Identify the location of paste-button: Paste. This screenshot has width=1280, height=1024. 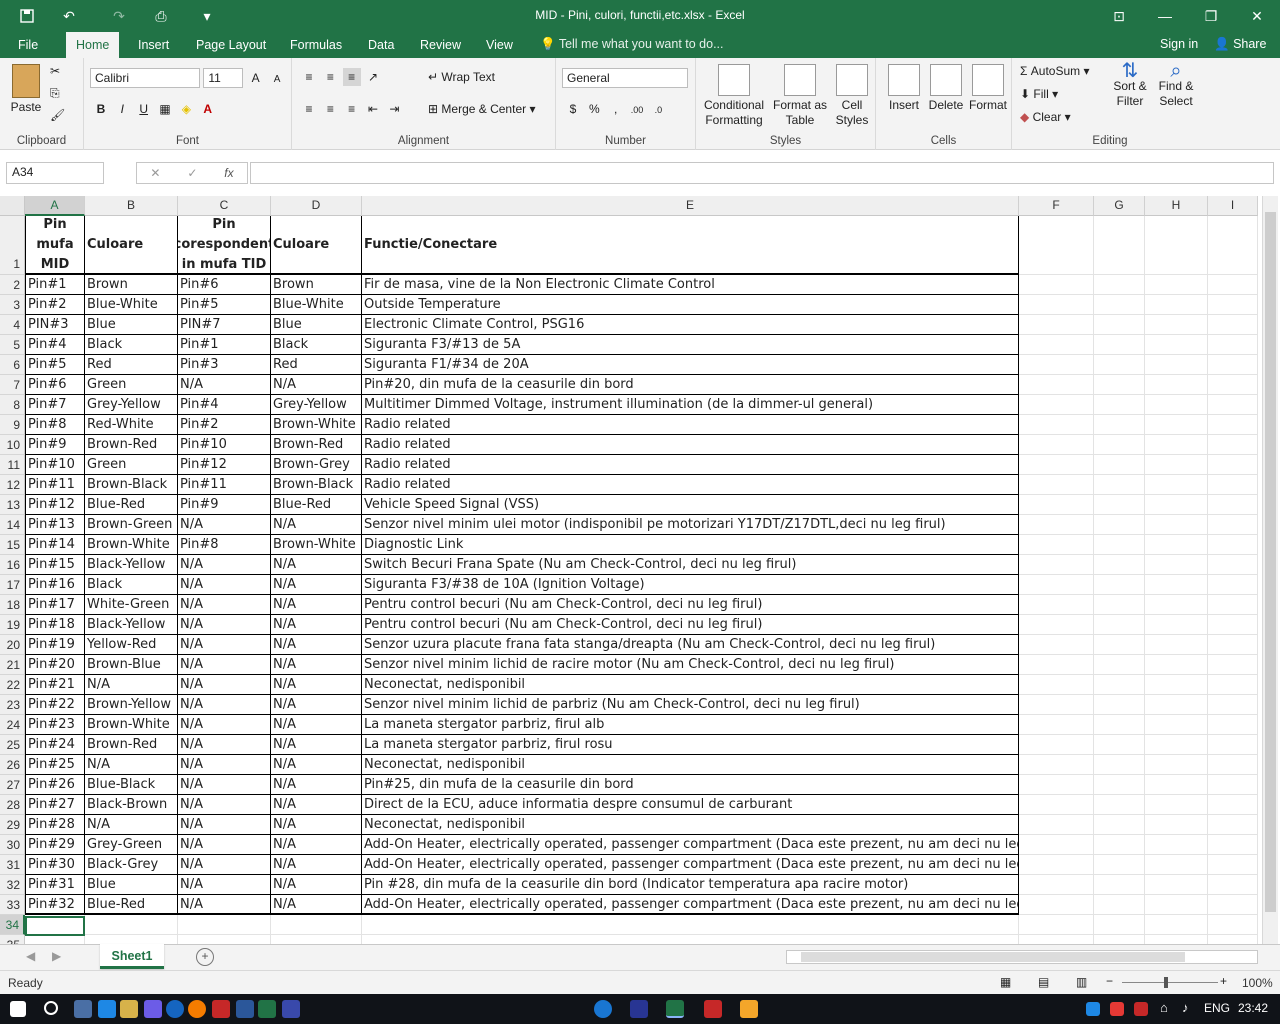
(26, 89).